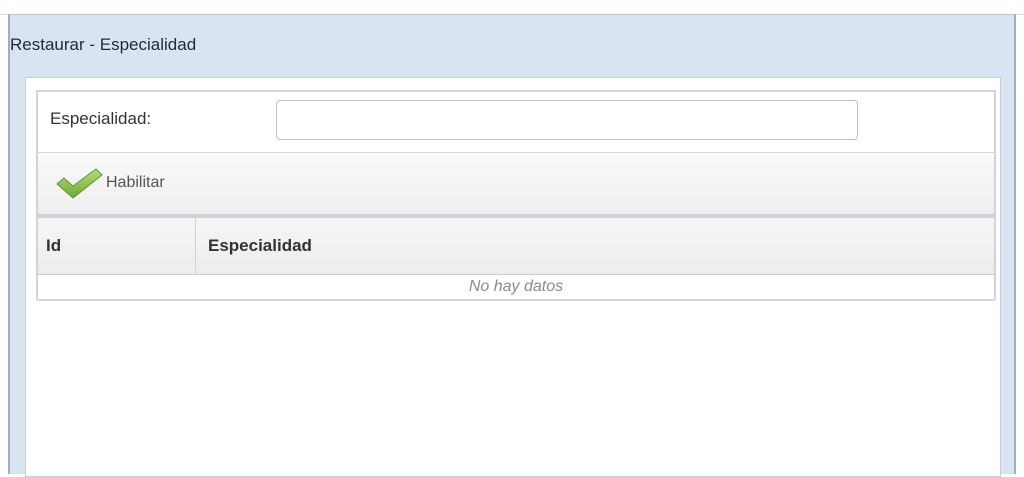 The image size is (1024, 477). What do you see at coordinates (103, 44) in the screenshot?
I see `window-title: Restaurar - Especialidad` at bounding box center [103, 44].